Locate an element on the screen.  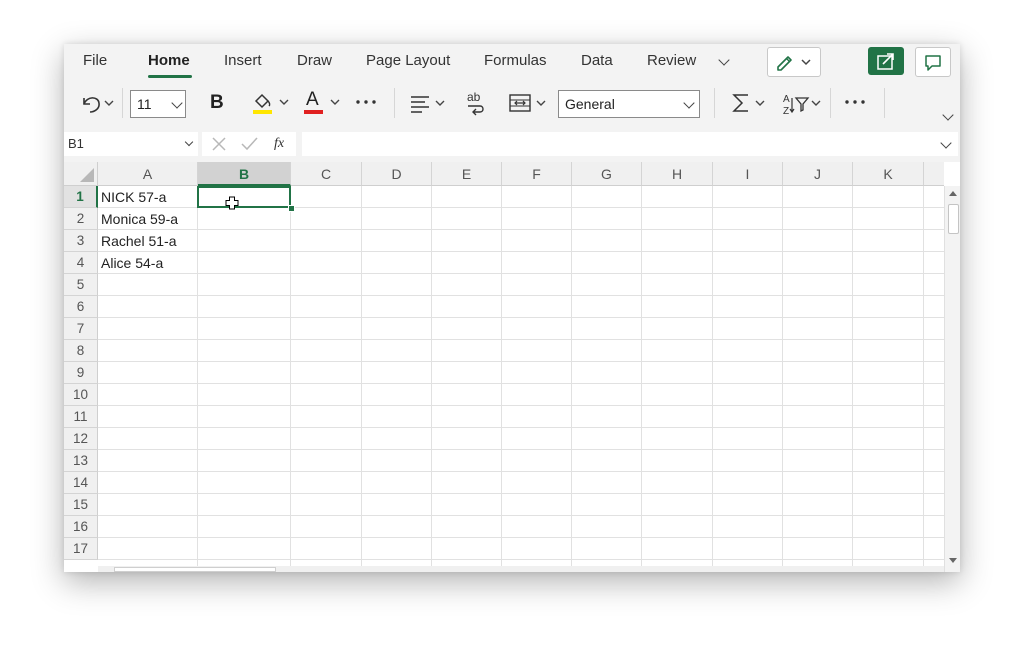
select-all-triangle-icon is located at coordinates (87, 175).